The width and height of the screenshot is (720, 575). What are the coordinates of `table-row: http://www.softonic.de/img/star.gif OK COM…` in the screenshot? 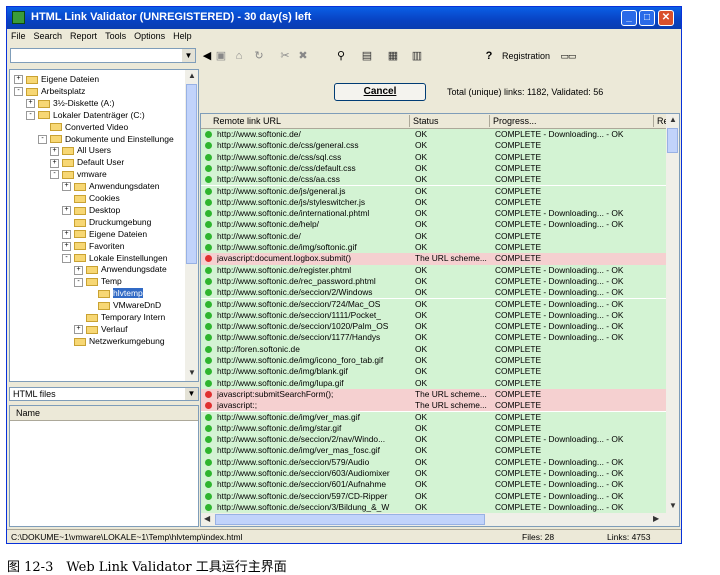 It's located at (434, 428).